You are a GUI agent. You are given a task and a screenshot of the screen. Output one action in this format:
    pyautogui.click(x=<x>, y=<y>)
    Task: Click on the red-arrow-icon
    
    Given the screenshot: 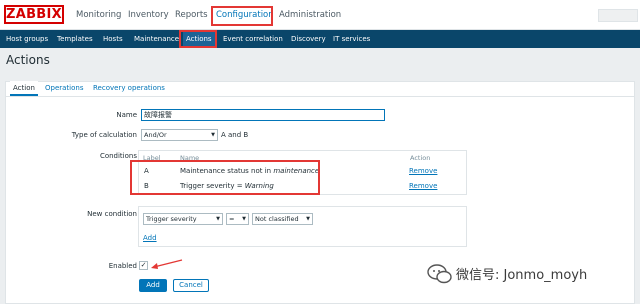 What is the action you would take?
    pyautogui.click(x=167, y=264)
    